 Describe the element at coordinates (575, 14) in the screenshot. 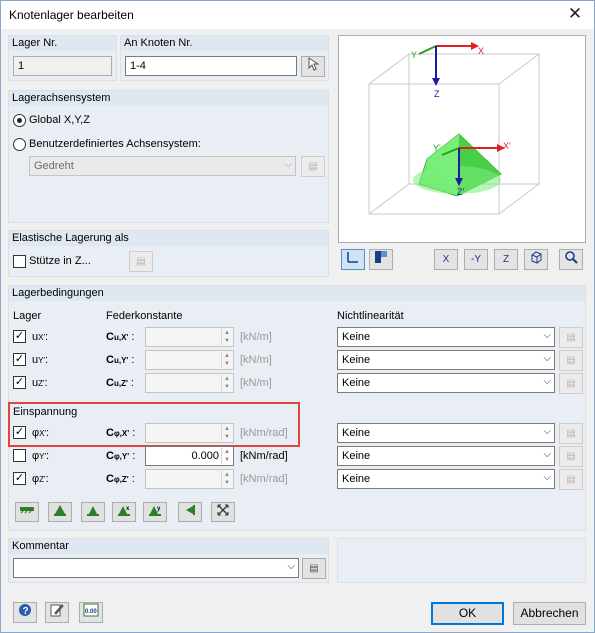

I see `close-icon: ✕` at that location.